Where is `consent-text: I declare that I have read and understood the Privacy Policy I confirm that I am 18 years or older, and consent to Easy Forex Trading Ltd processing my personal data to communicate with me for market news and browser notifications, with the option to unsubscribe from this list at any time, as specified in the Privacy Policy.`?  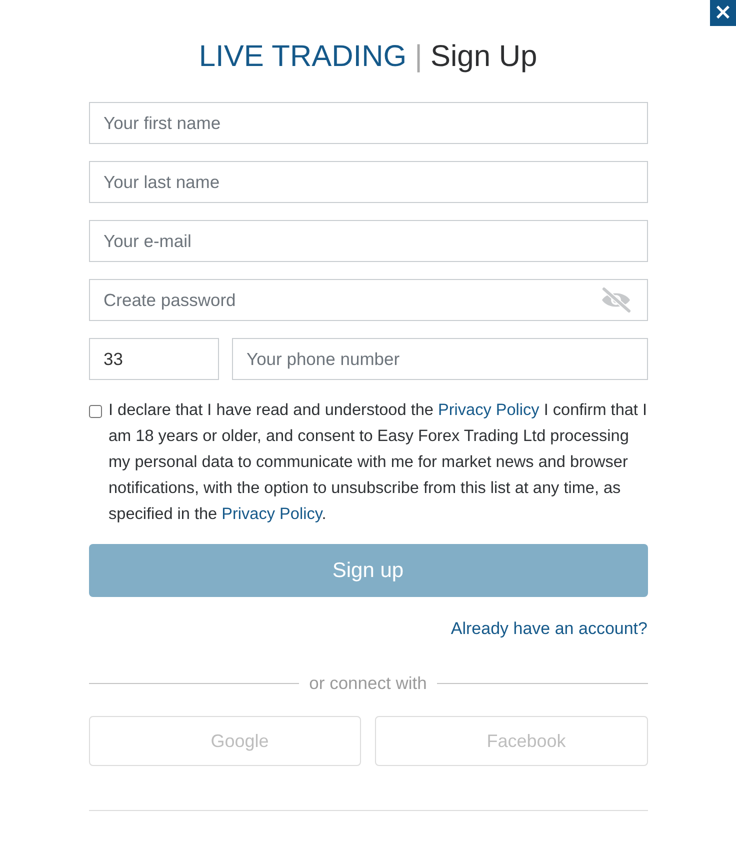
consent-text: I declare that I have read and understood the Privacy Policy I confirm that I am 18 years or older, and consent to Easy Forex Trading Ltd processing my personal data to communicate with me for market news and browser notifications, with the option to unsubscribe from this list at any time, as specified in the Privacy Policy. is located at coordinates (378, 462).